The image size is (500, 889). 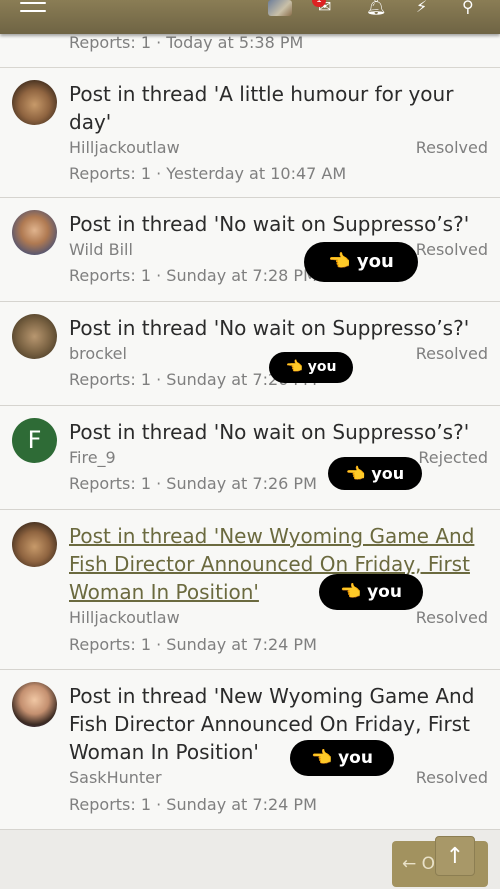 What do you see at coordinates (376, 8) in the screenshot?
I see `bell-icon: 🔔︎` at bounding box center [376, 8].